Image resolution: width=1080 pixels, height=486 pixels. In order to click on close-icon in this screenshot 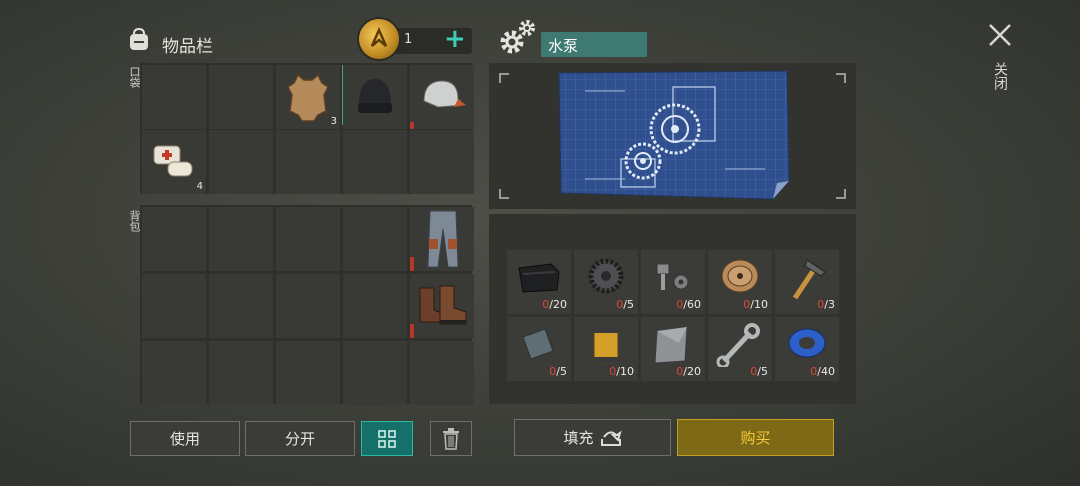, I will do `click(1000, 35)`.